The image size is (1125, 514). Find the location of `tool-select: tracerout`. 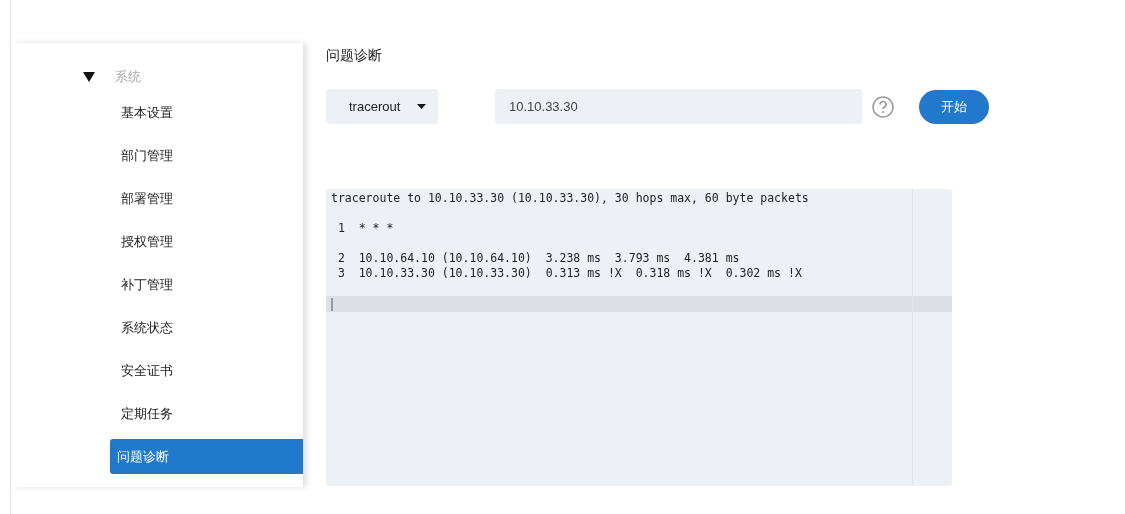

tool-select: tracerout is located at coordinates (382, 106).